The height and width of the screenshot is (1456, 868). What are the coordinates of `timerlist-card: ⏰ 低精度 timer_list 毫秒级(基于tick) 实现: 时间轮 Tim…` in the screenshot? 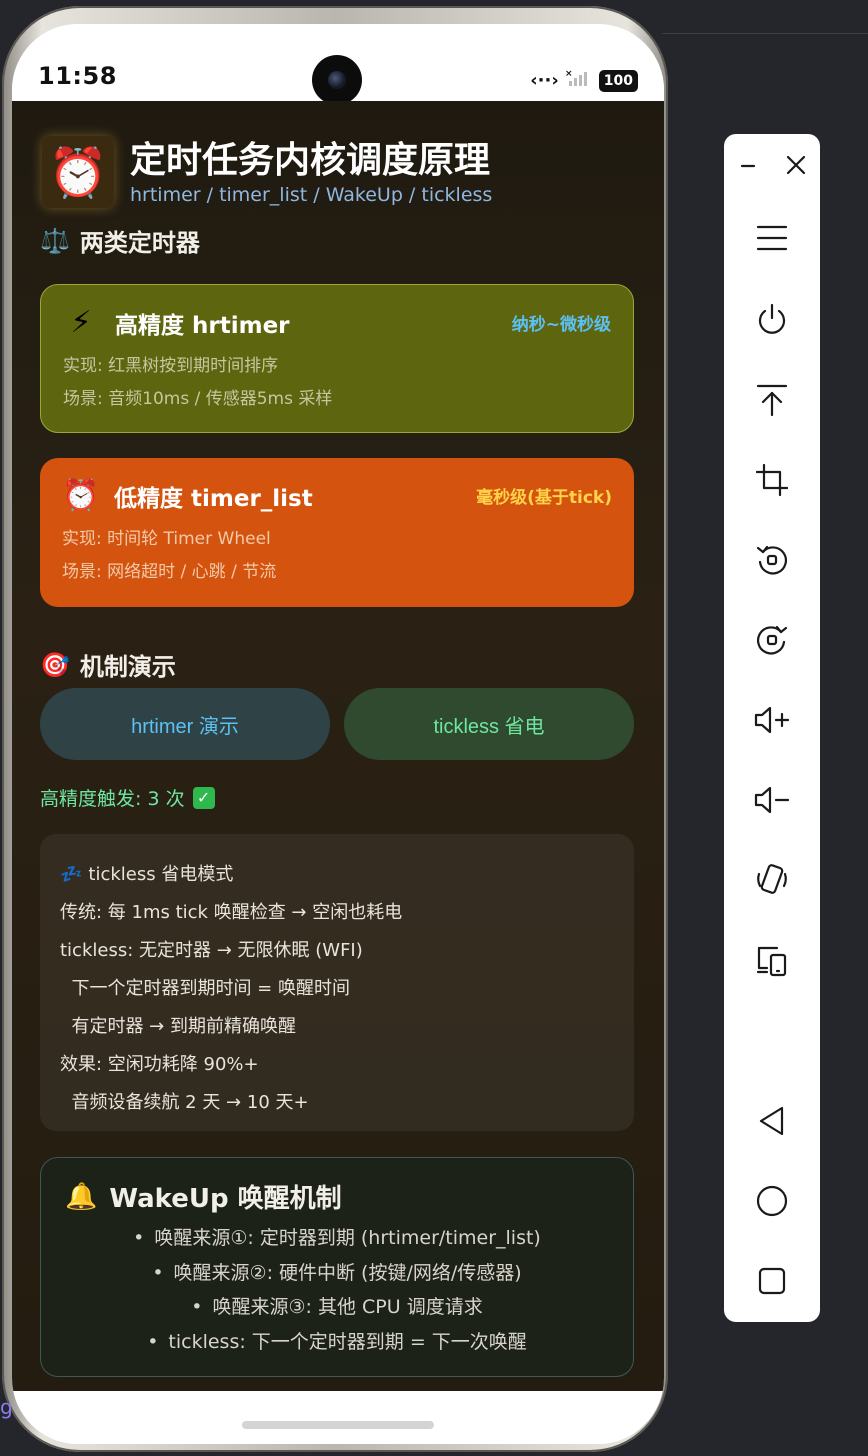 It's located at (337, 532).